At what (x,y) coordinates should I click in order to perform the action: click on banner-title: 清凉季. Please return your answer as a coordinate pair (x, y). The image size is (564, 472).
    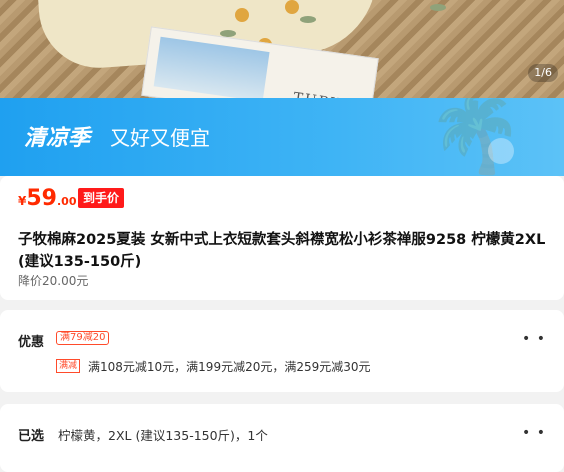
    Looking at the image, I should click on (57, 138).